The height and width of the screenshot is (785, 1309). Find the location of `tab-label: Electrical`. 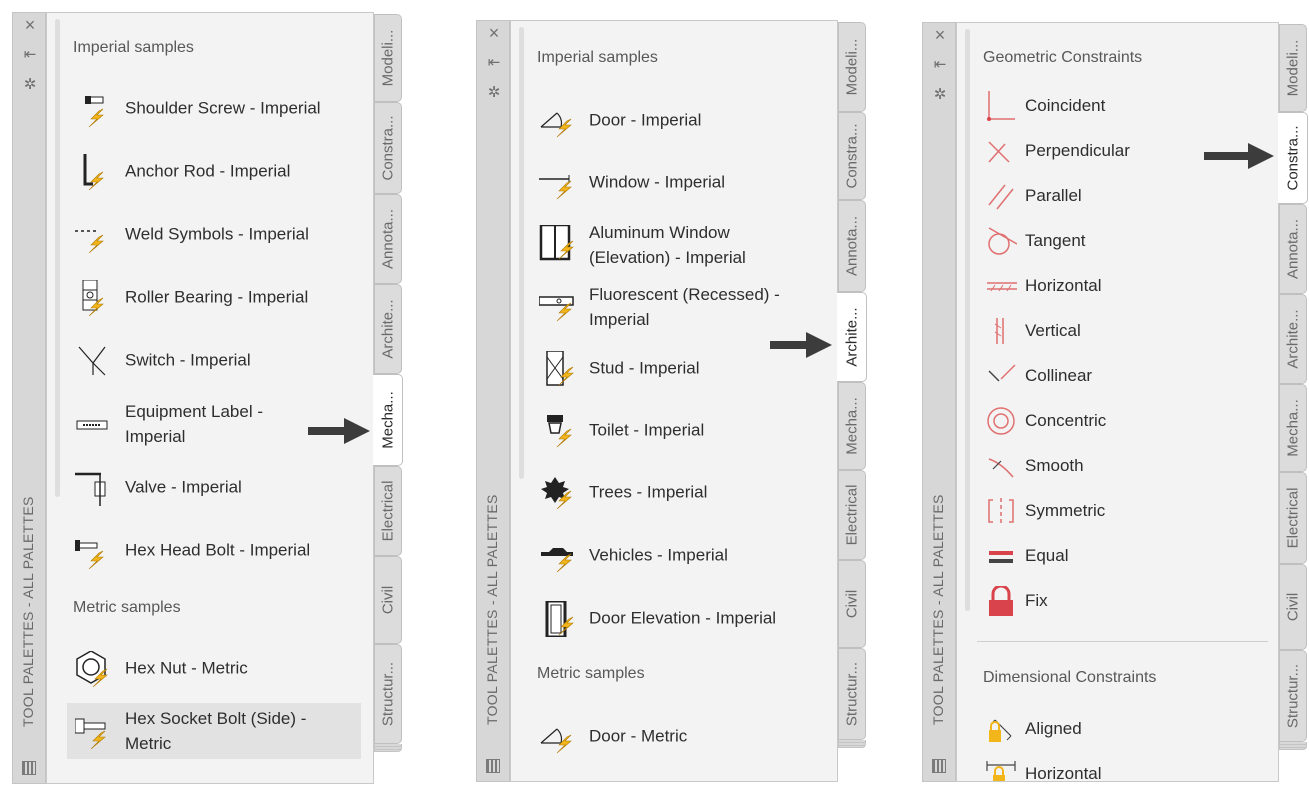

tab-label: Electrical is located at coordinates (388, 511).